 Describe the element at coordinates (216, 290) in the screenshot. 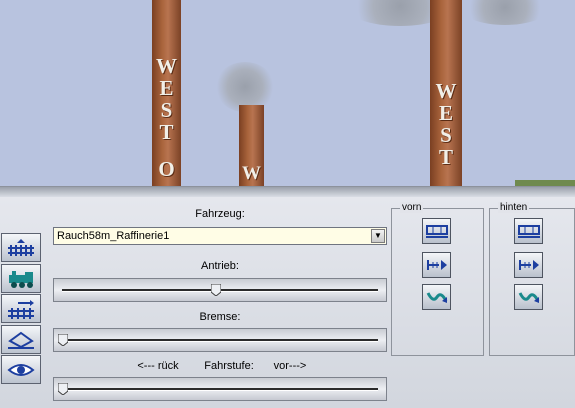

I see `drive-slider-thumb` at that location.